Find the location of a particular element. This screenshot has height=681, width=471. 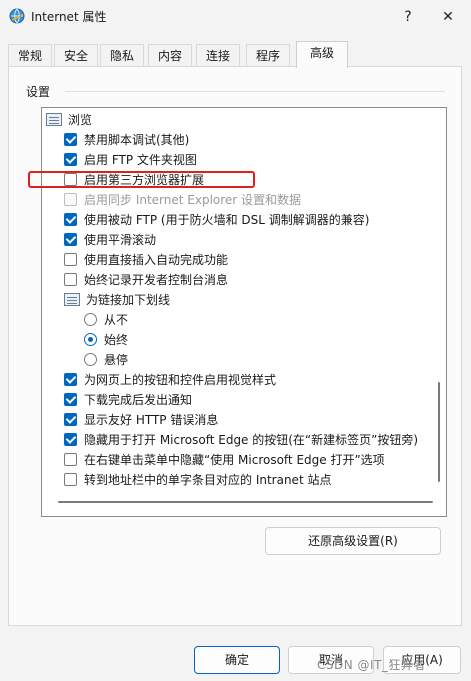

window-title: Internet 属性 is located at coordinates (69, 17).